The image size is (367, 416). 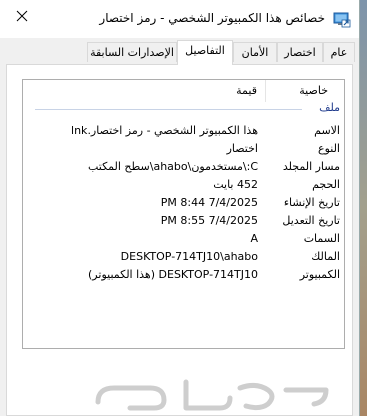 What do you see at coordinates (325, 256) in the screenshot?
I see `property-name: المالك` at bounding box center [325, 256].